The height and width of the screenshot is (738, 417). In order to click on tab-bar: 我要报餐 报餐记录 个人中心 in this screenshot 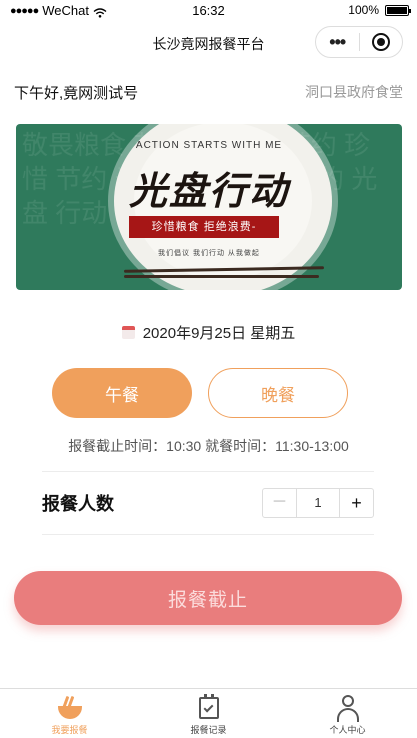, I will do `click(208, 713)`.